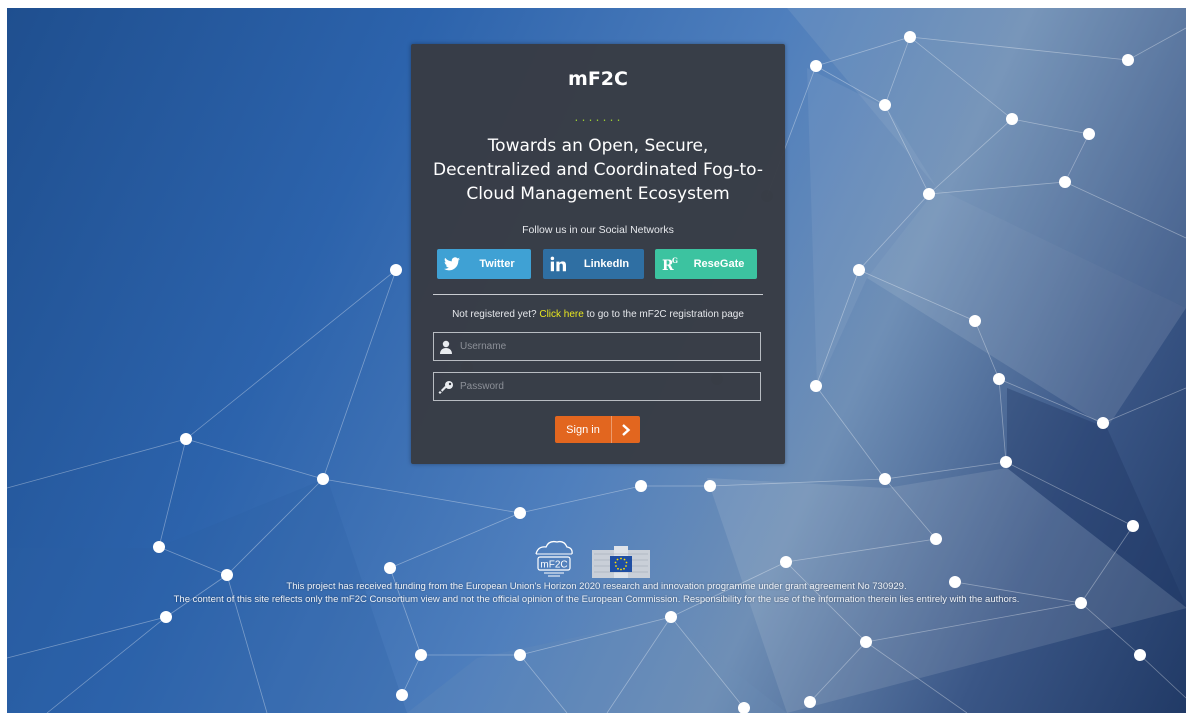  What do you see at coordinates (609, 346) in the screenshot?
I see `username-input` at bounding box center [609, 346].